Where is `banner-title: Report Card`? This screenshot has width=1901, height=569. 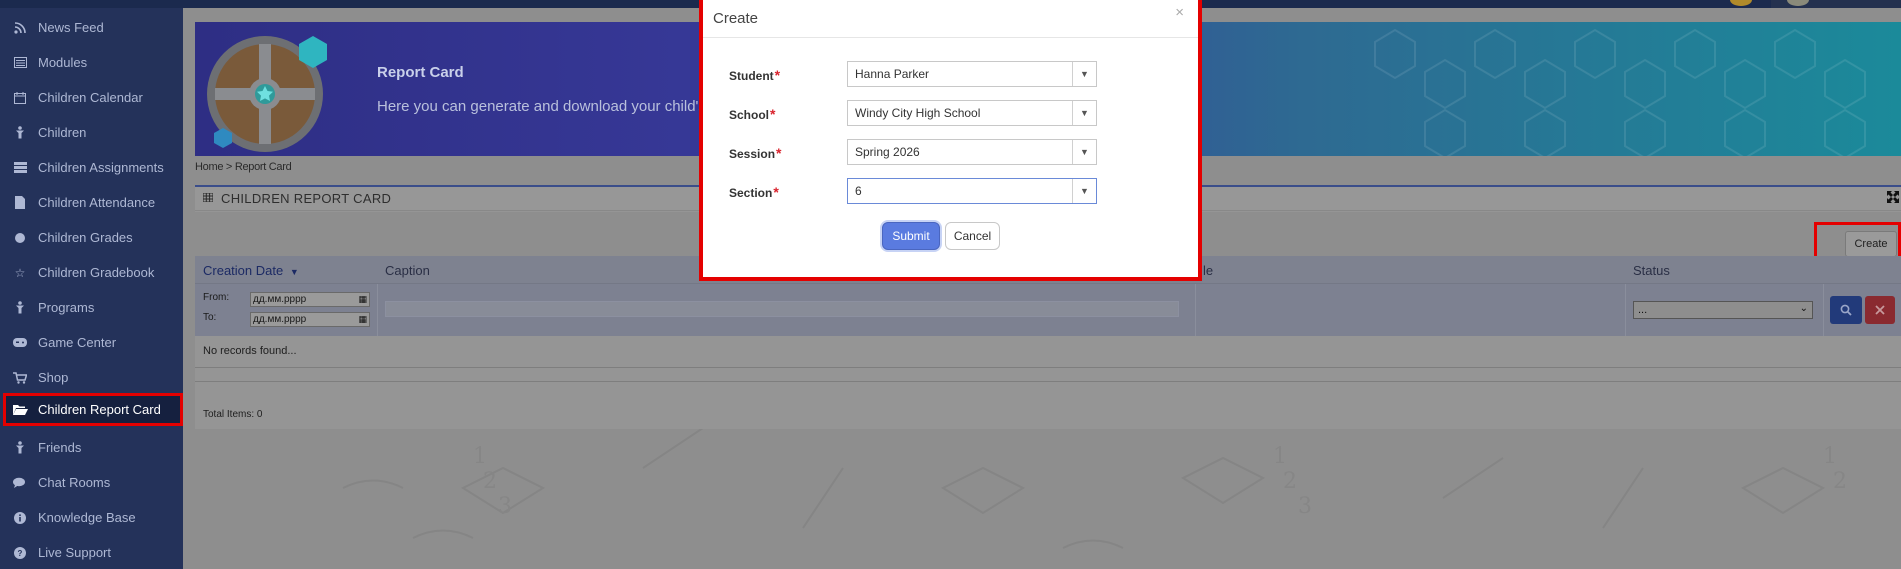 banner-title: Report Card is located at coordinates (420, 72).